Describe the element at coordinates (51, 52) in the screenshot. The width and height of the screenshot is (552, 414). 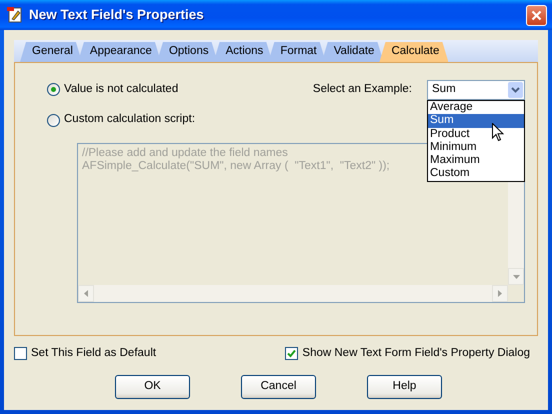
I see `tab: General` at that location.